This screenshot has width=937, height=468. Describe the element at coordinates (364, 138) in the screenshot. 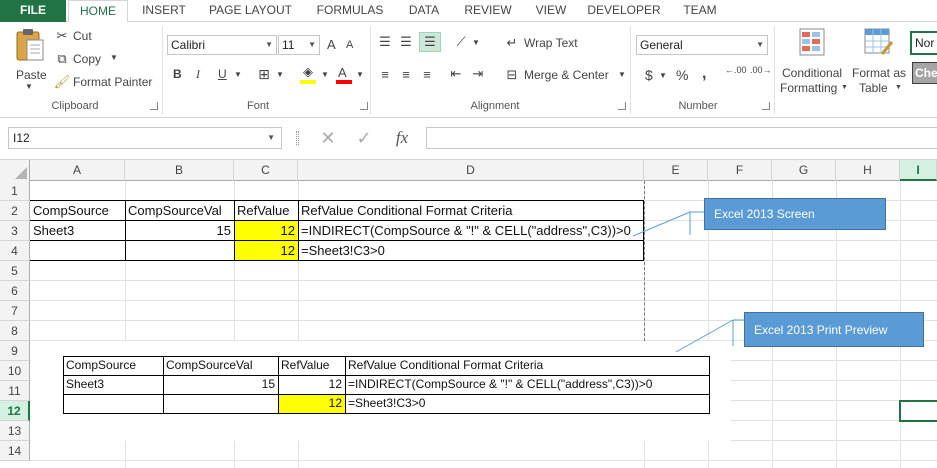

I see `enter-icon: ✓` at that location.